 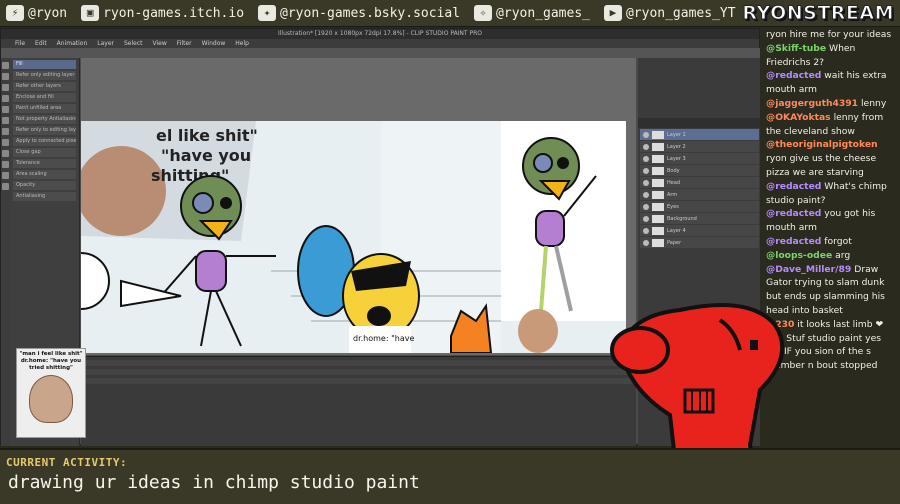 What do you see at coordinates (812, 103) in the screenshot?
I see `chat-username: @jaggerguth4391` at bounding box center [812, 103].